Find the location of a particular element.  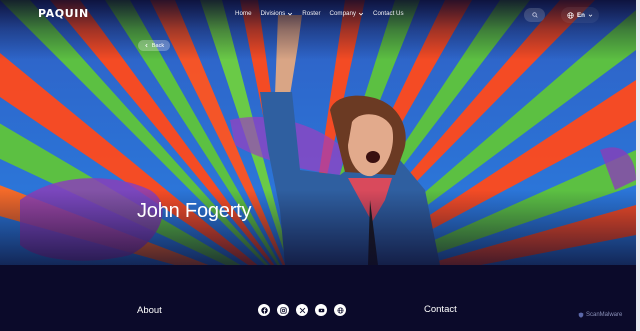

nav-item-label: Home is located at coordinates (243, 13).